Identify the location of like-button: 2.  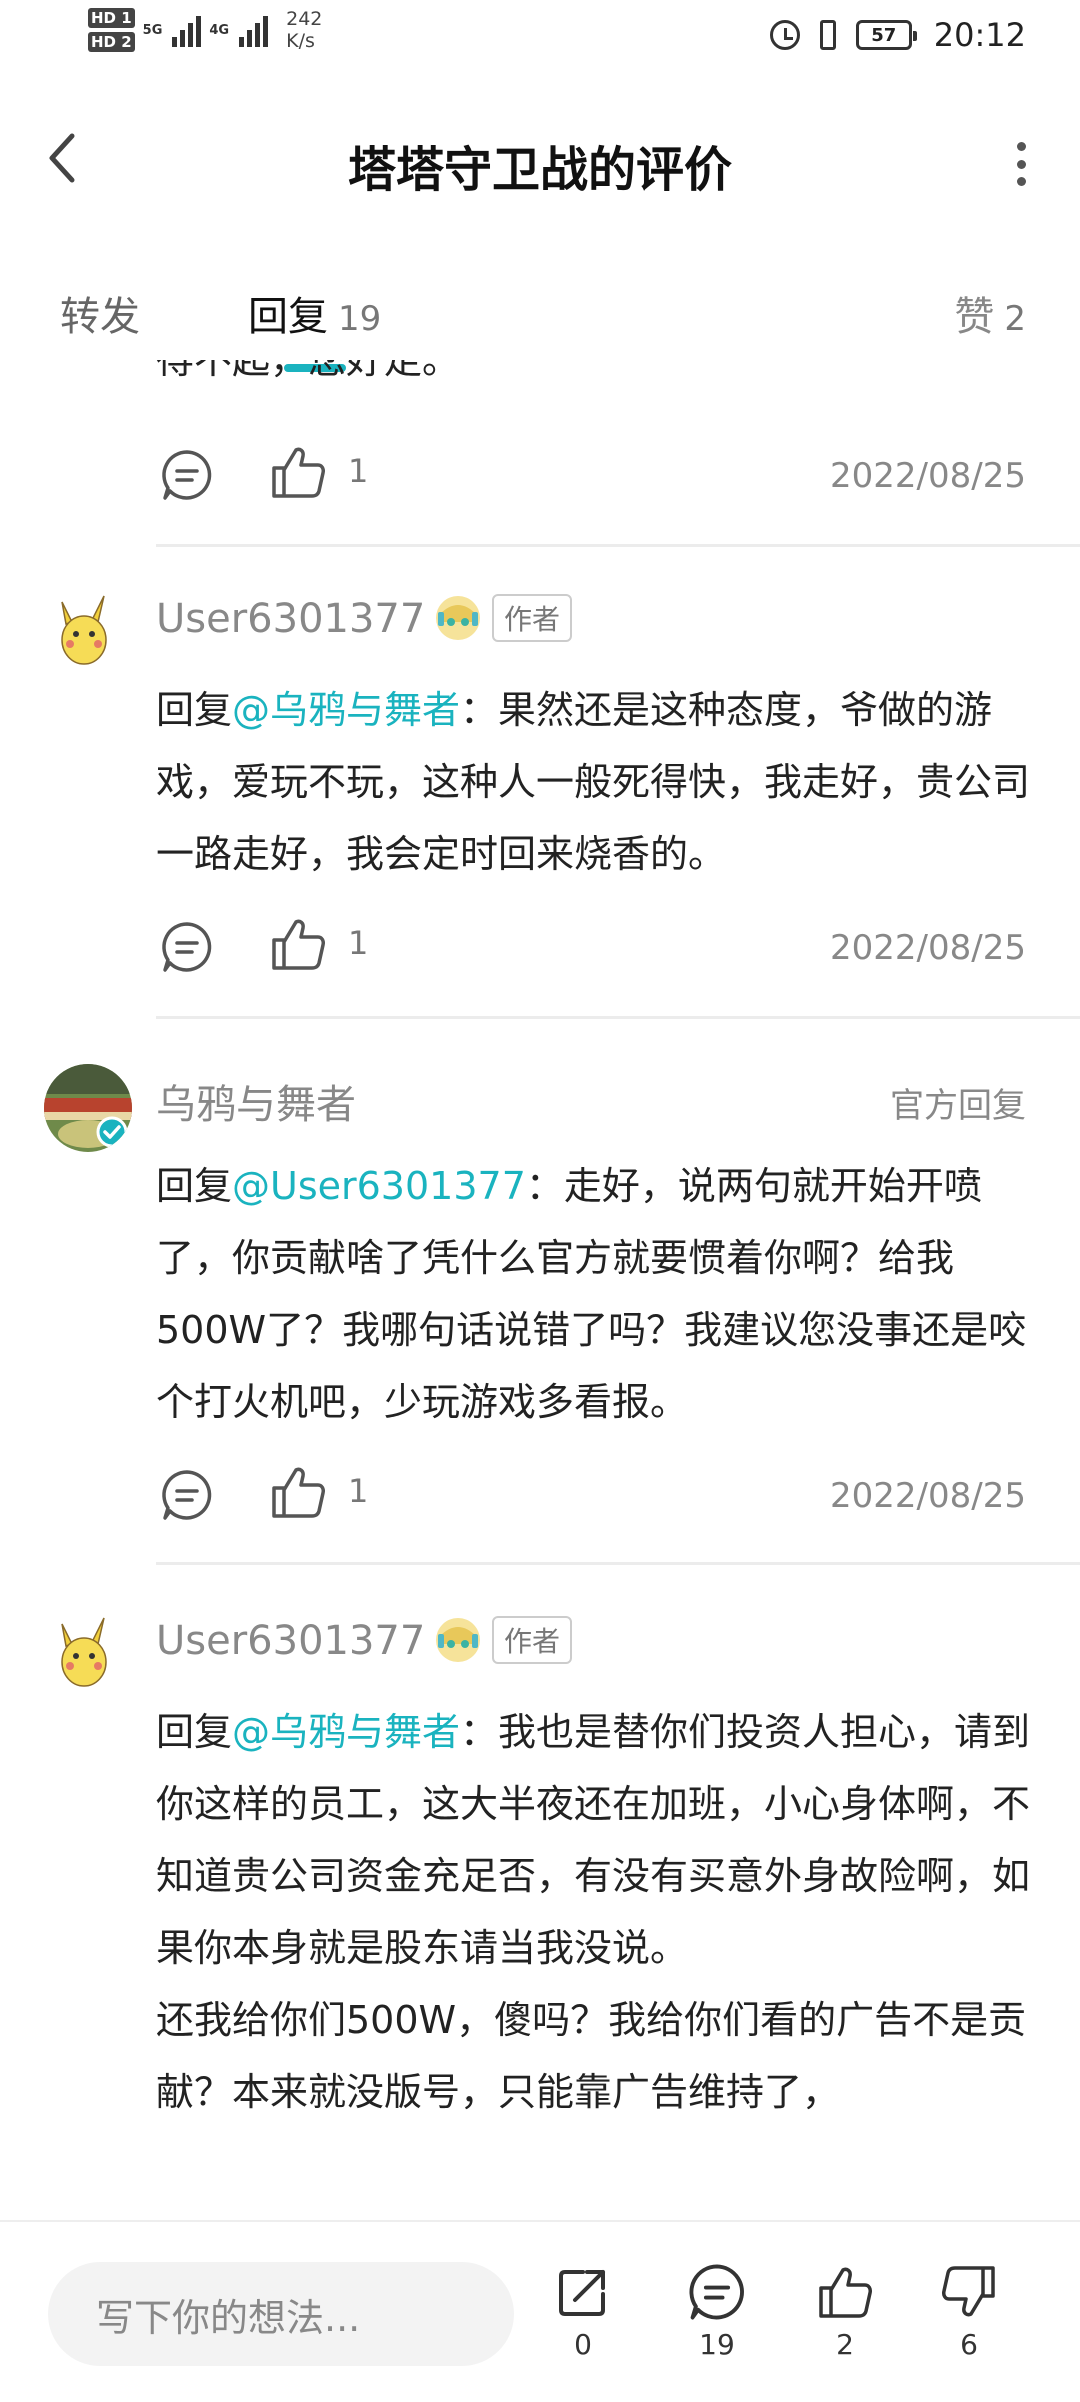
(845, 2311).